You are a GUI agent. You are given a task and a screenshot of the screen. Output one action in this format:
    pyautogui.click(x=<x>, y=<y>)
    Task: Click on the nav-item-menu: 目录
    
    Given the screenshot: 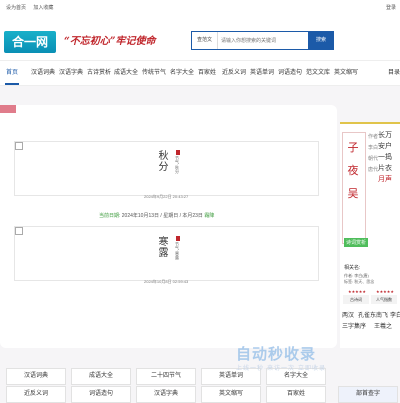 What is the action you would take?
    pyautogui.click(x=394, y=73)
    